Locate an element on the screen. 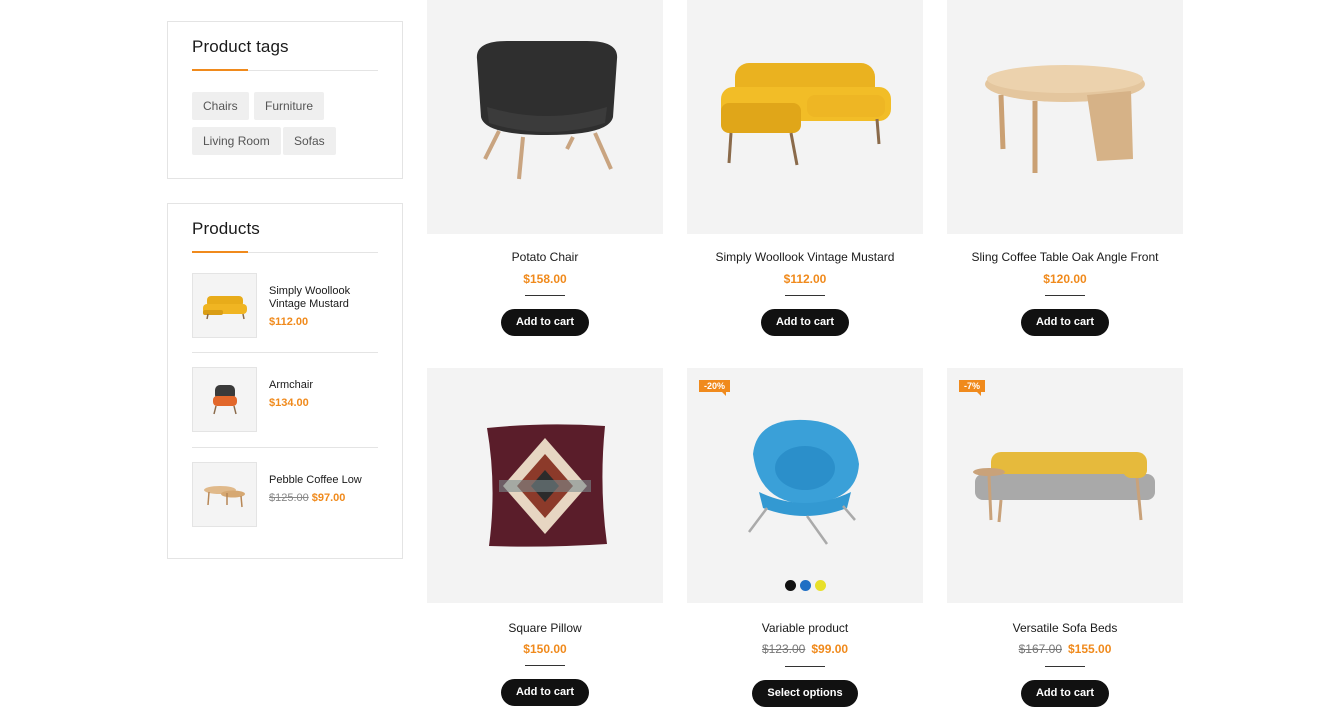  product-price: $120.00 is located at coordinates (1065, 279).